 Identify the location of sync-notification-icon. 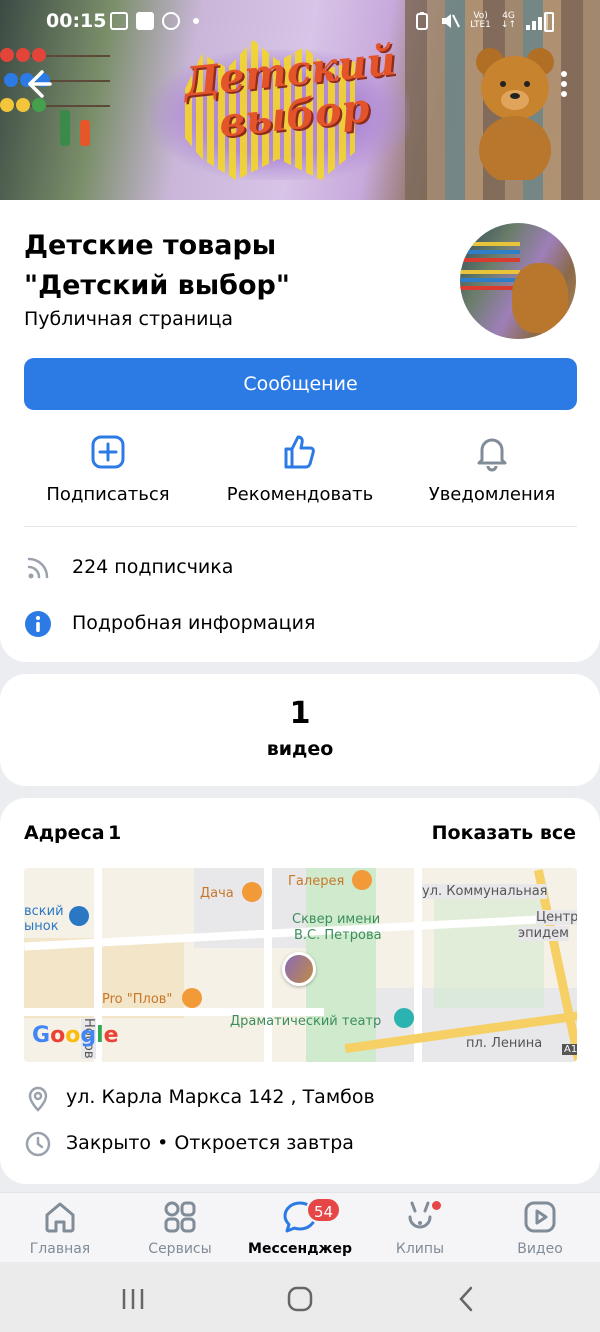
(171, 21).